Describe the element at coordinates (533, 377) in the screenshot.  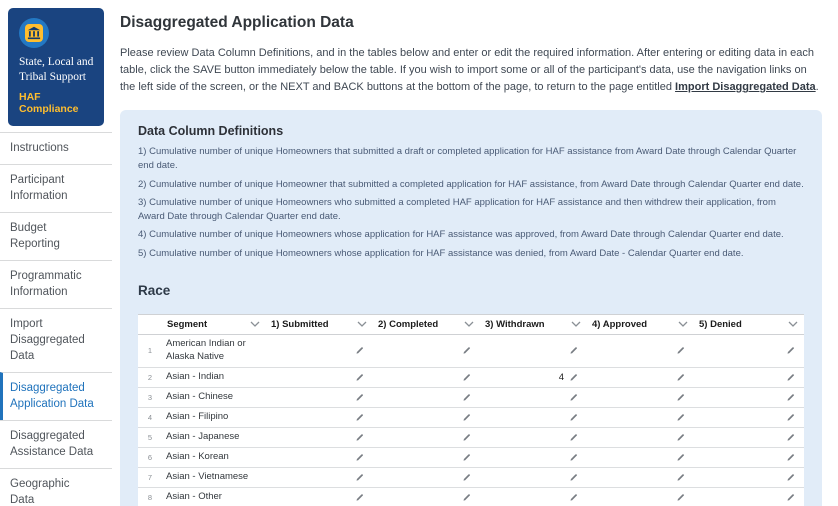
I see `value-cell: 4` at that location.